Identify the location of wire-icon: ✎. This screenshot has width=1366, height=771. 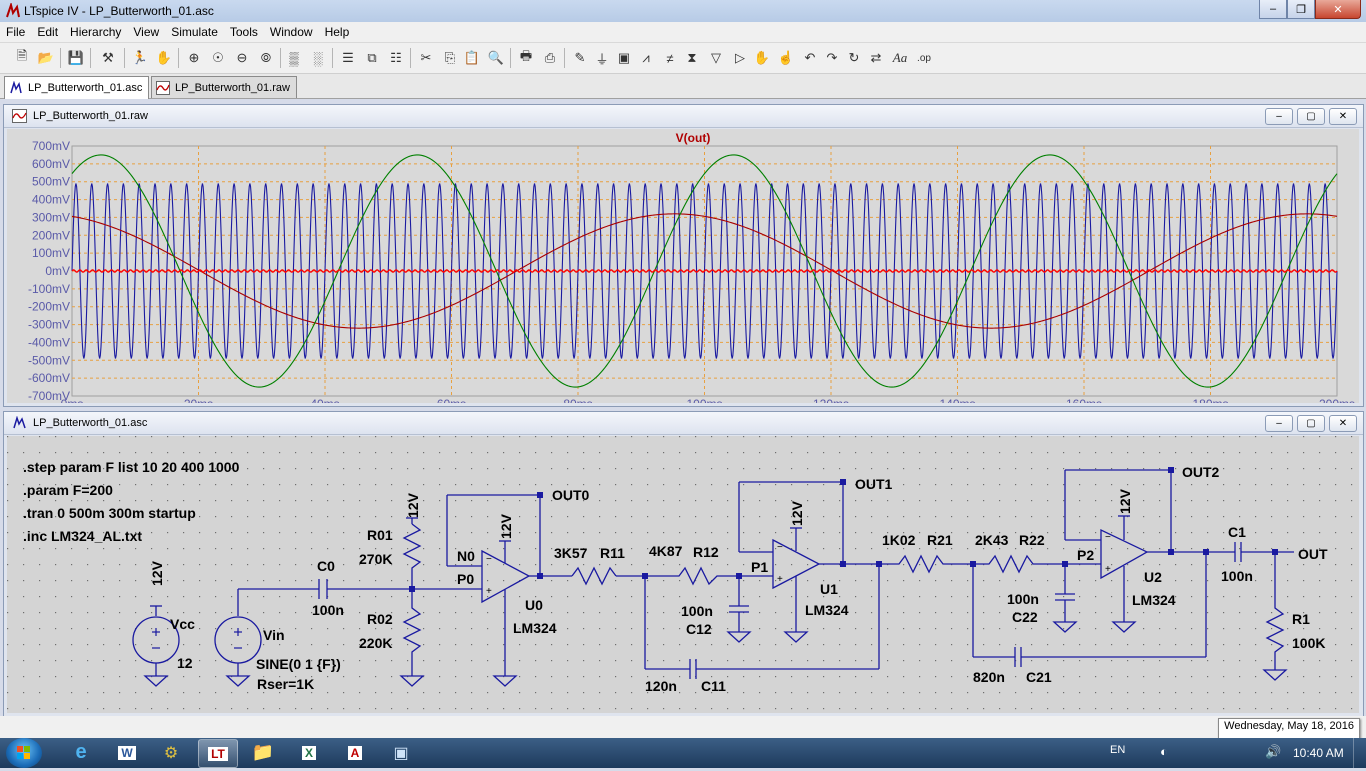
(580, 58).